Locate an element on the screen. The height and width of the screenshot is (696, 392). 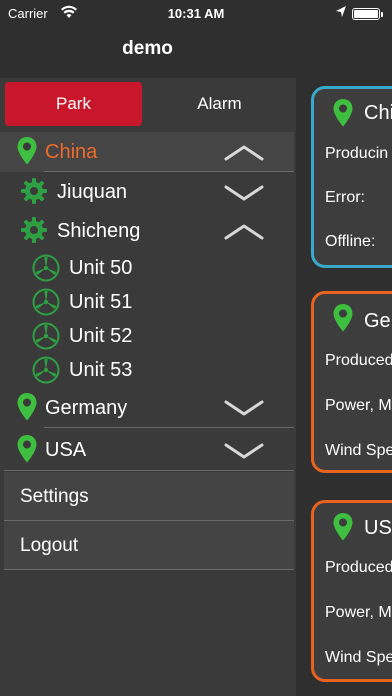
card-title: USA is located at coordinates (378, 528).